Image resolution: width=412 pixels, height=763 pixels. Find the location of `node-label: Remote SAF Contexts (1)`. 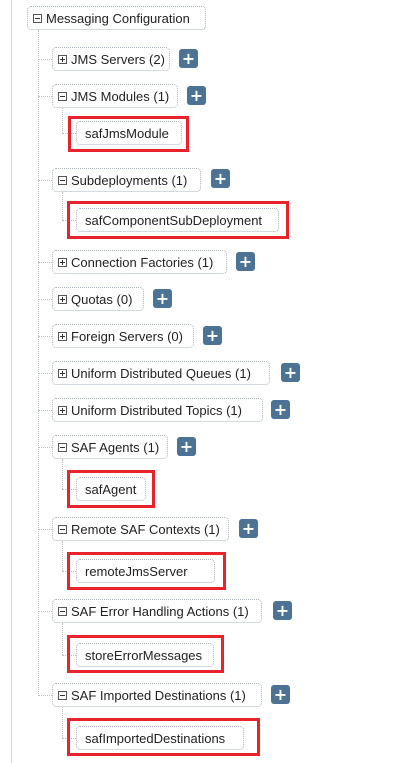

node-label: Remote SAF Contexts (1) is located at coordinates (145, 529).